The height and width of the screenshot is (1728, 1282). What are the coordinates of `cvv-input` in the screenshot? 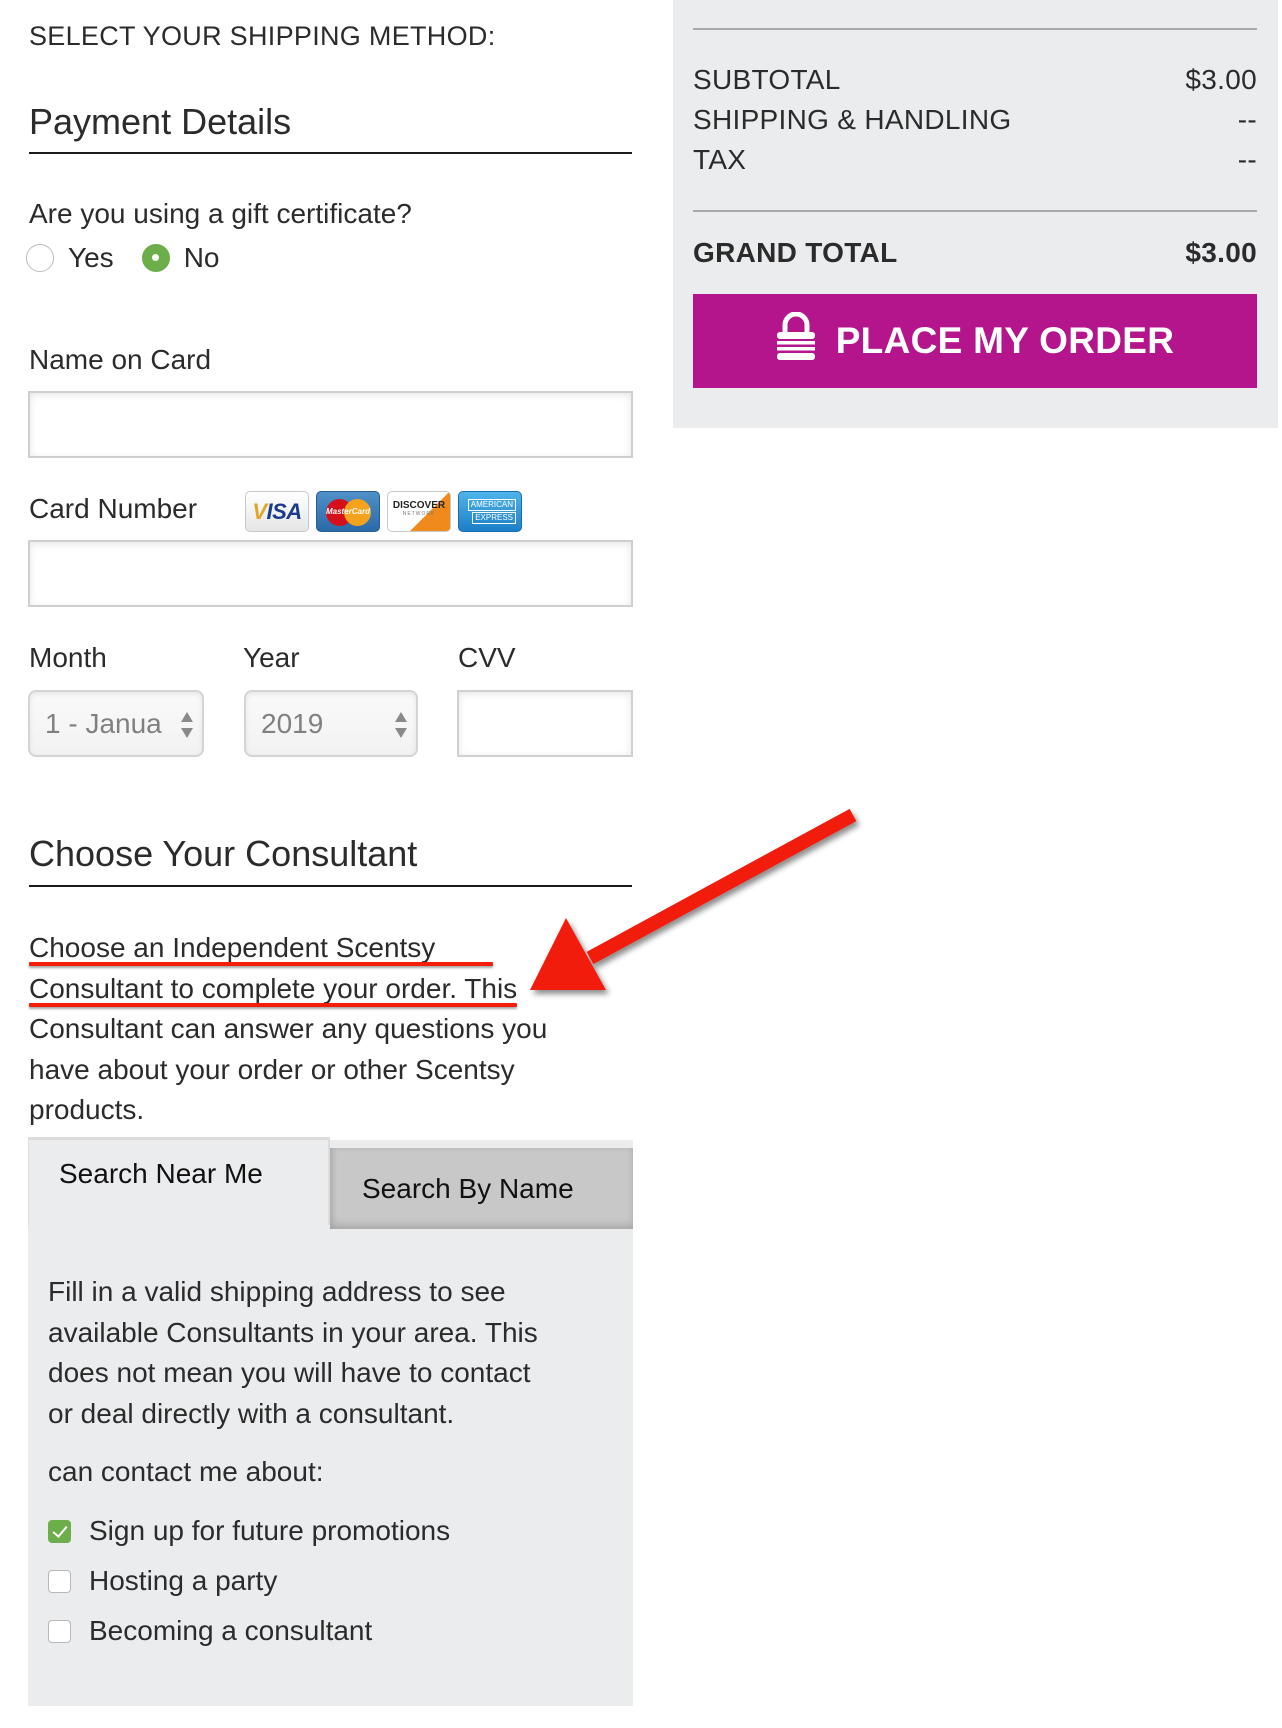 It's located at (545, 723).